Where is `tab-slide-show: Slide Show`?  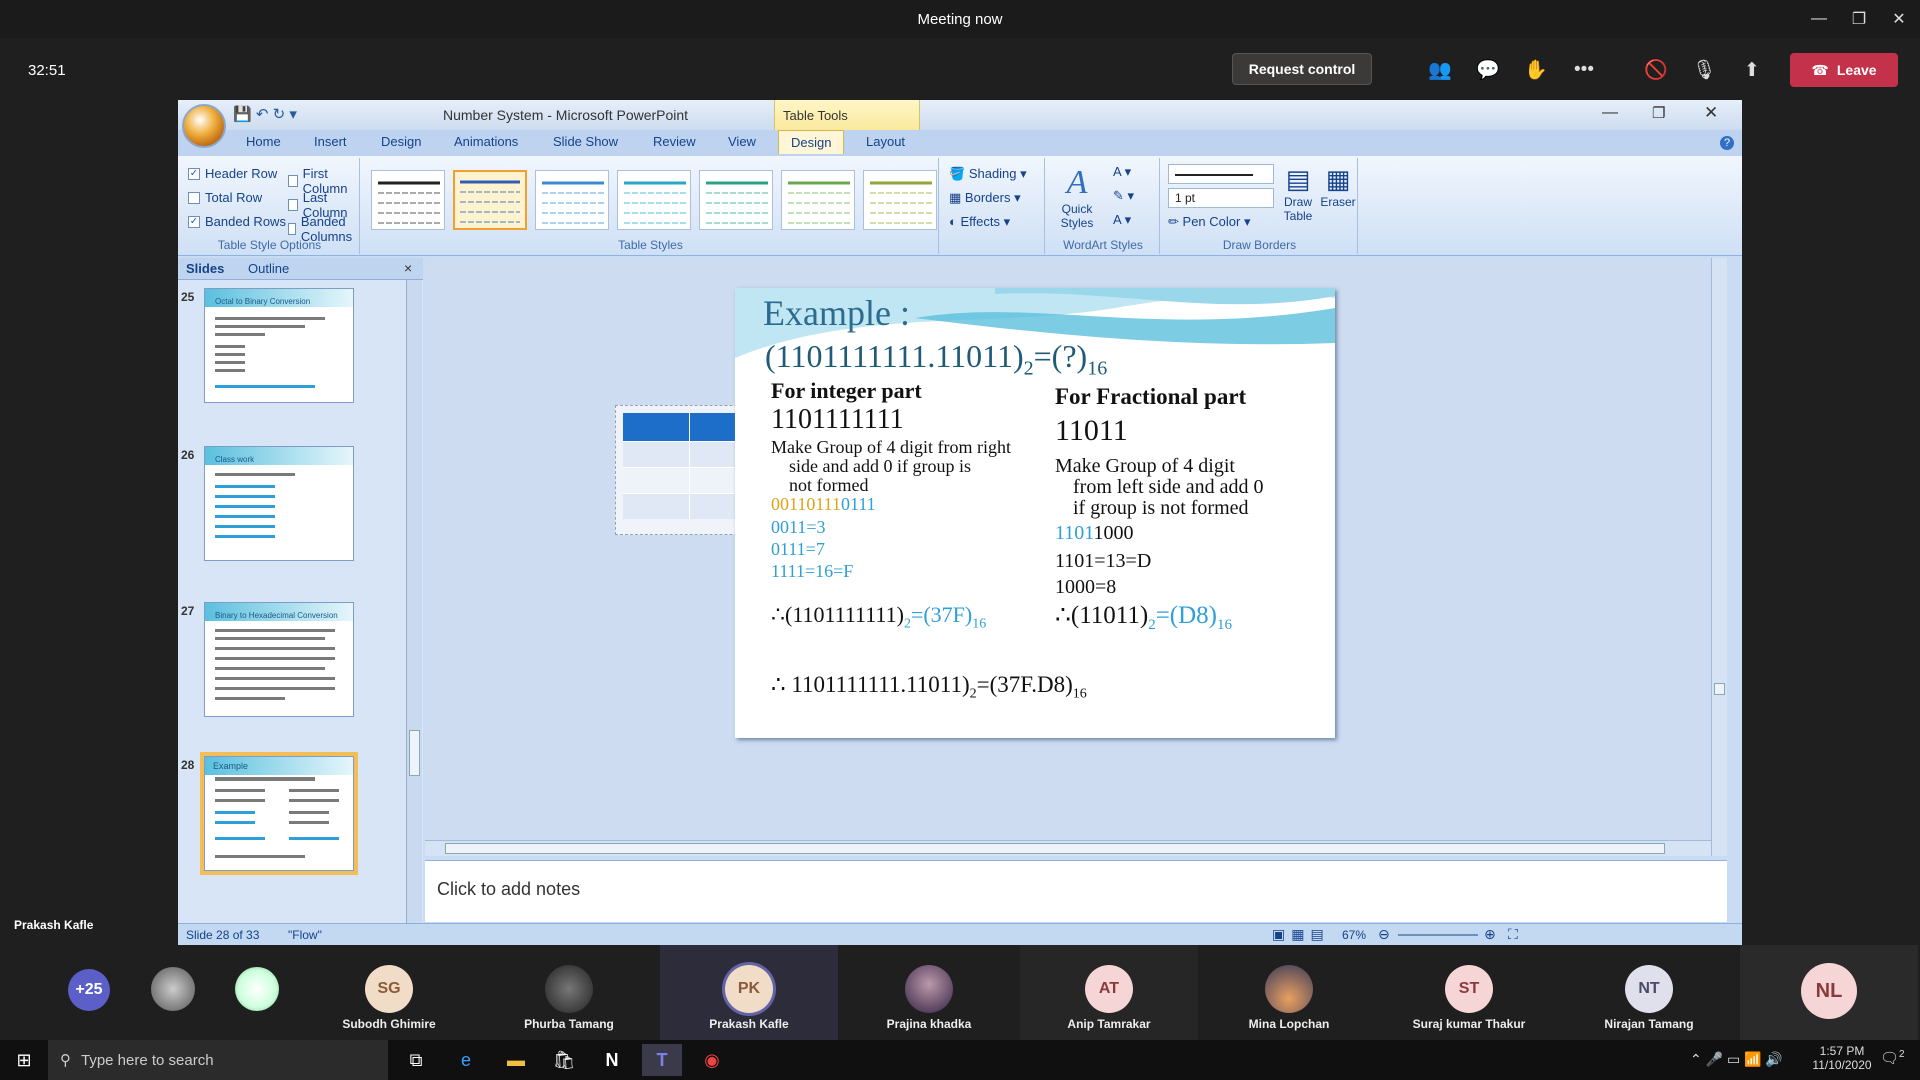 tab-slide-show: Slide Show is located at coordinates (585, 141).